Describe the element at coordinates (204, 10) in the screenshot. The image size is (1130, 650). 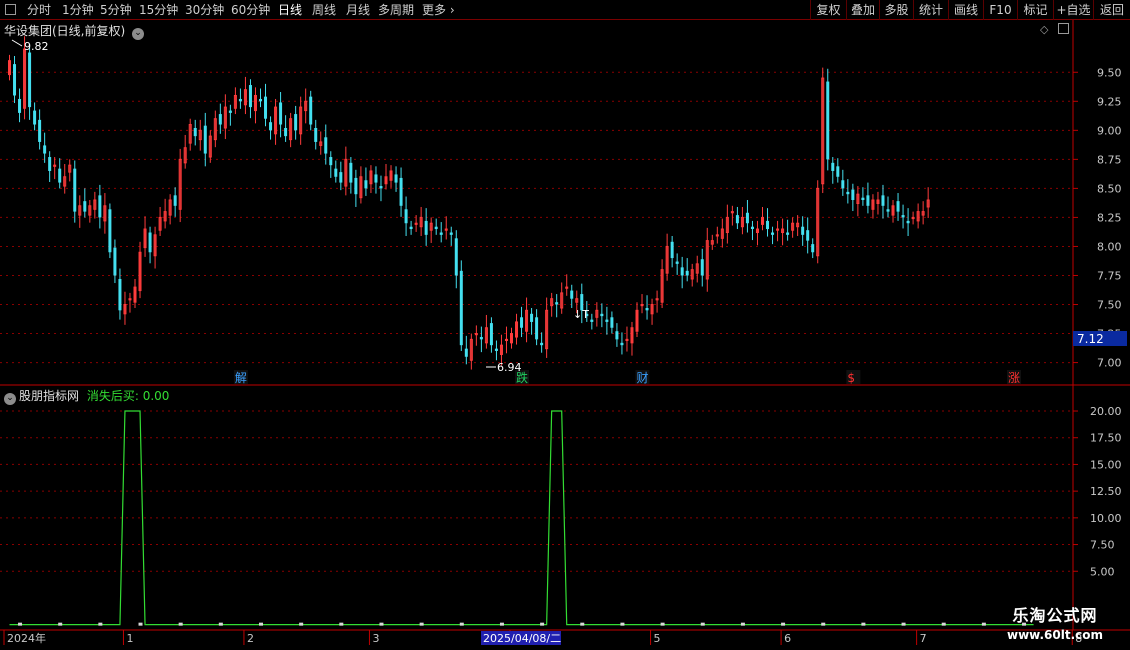
I see `period-tab-30min: 30分钟` at that location.